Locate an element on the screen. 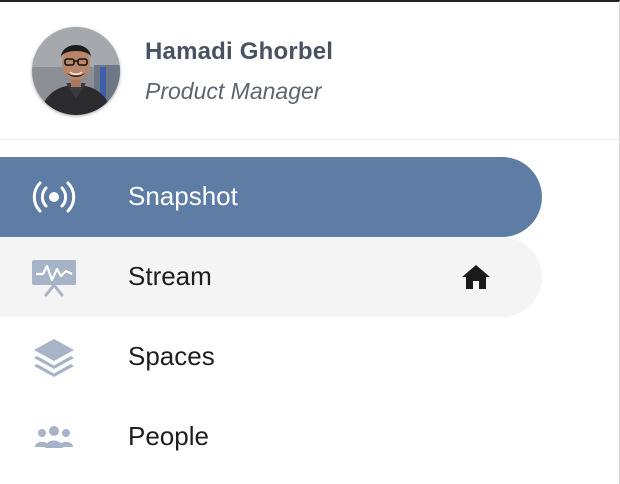  nav-label-spaces: Spaces is located at coordinates (171, 356).